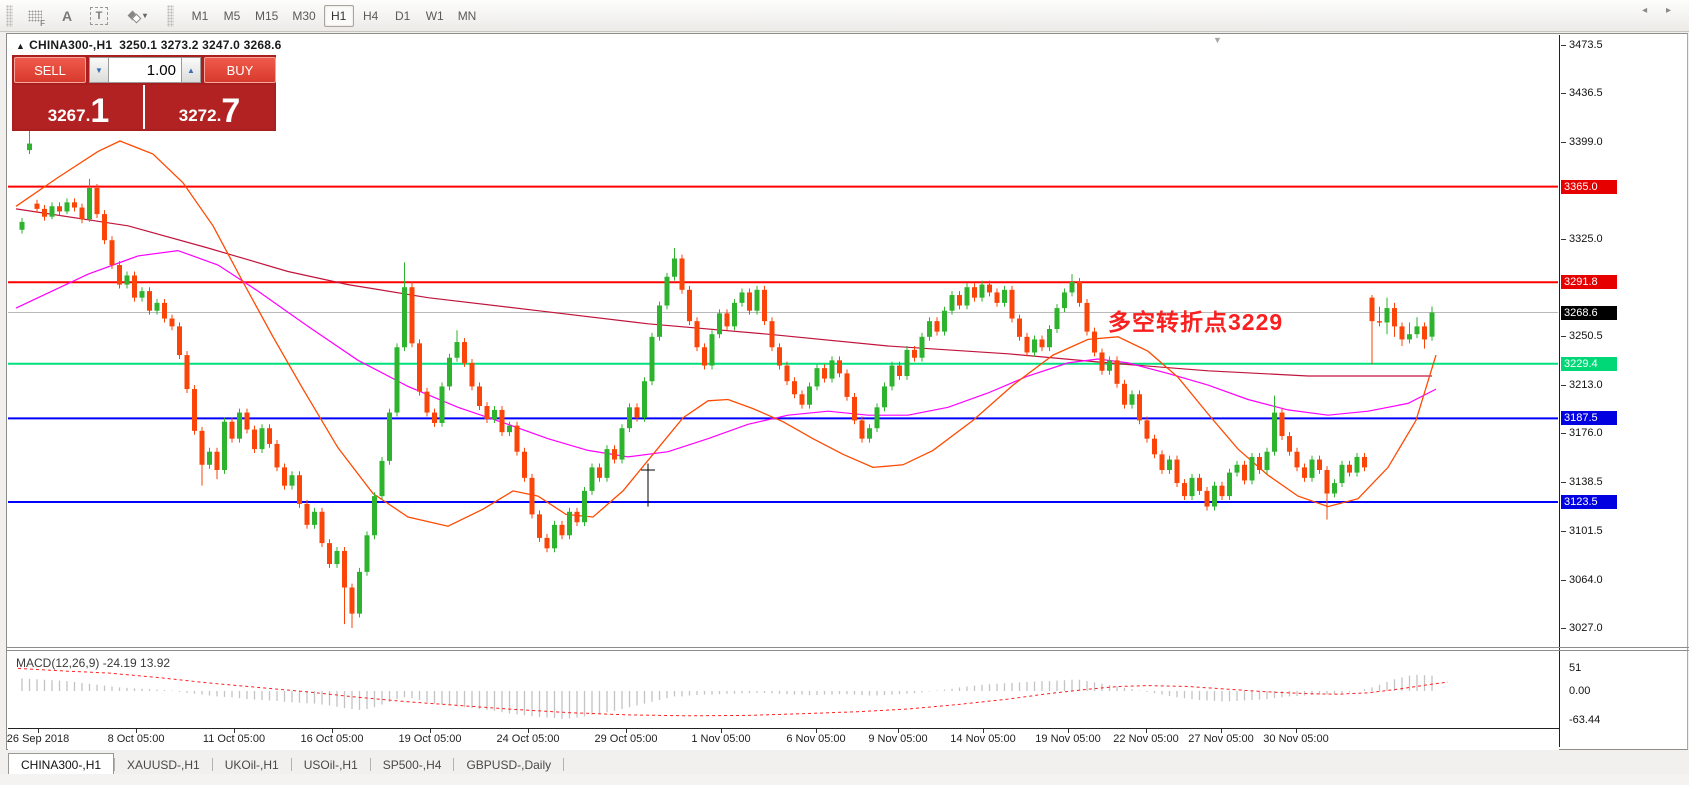  What do you see at coordinates (1589, 501) in the screenshot?
I see `price-level-badge-3123.5: 3123.5` at bounding box center [1589, 501].